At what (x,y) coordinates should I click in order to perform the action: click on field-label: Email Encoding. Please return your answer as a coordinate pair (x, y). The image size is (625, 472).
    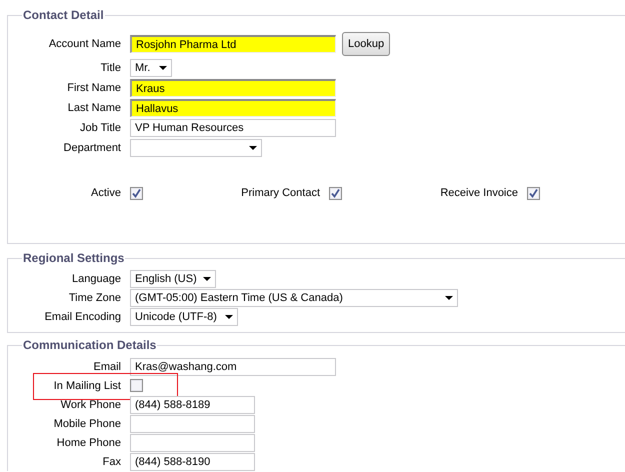
    Looking at the image, I should click on (82, 316).